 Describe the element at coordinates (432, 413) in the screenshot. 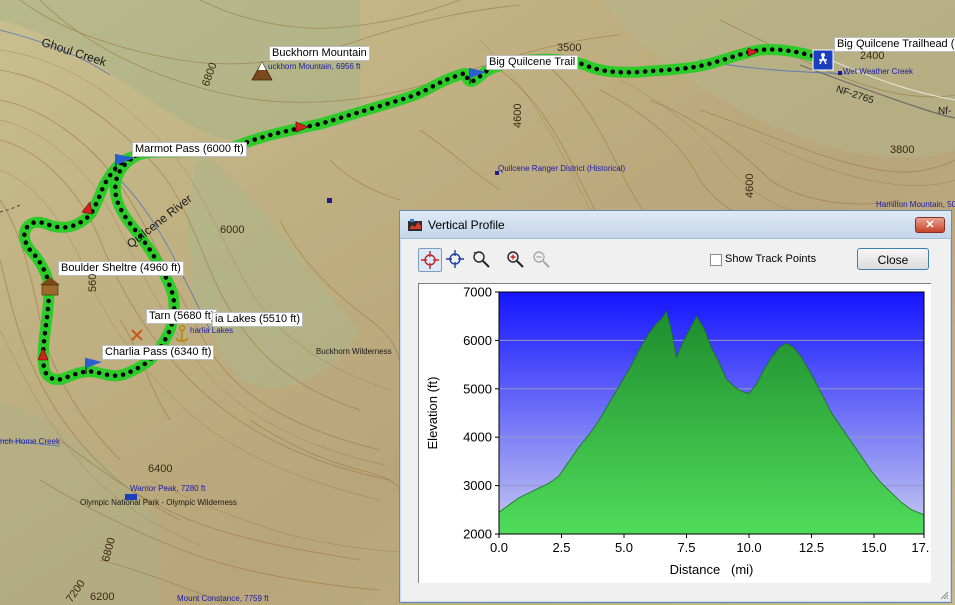

I see `y-axis-label: Elevation (ft)` at that location.